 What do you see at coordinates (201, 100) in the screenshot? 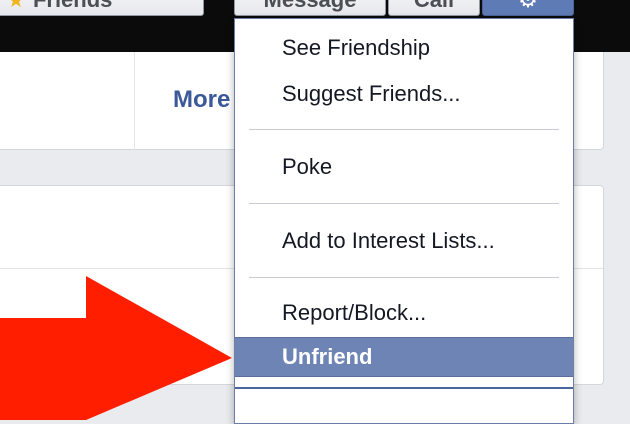
I see `more-link: More` at bounding box center [201, 100].